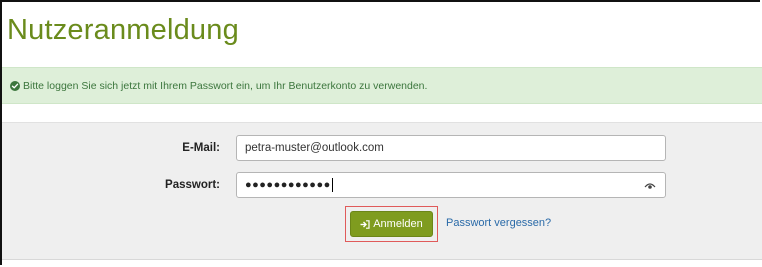 The height and width of the screenshot is (267, 762). Describe the element at coordinates (650, 186) in the screenshot. I see `eye-icon` at that location.